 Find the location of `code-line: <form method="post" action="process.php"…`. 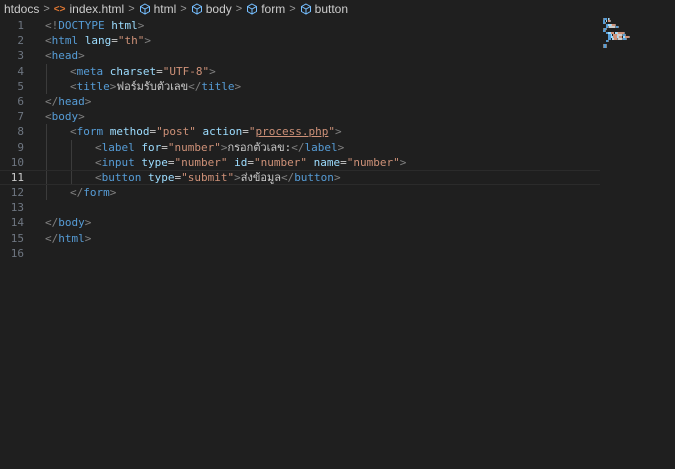

code-line: <form method="post" action="process.php"… is located at coordinates (320, 132).